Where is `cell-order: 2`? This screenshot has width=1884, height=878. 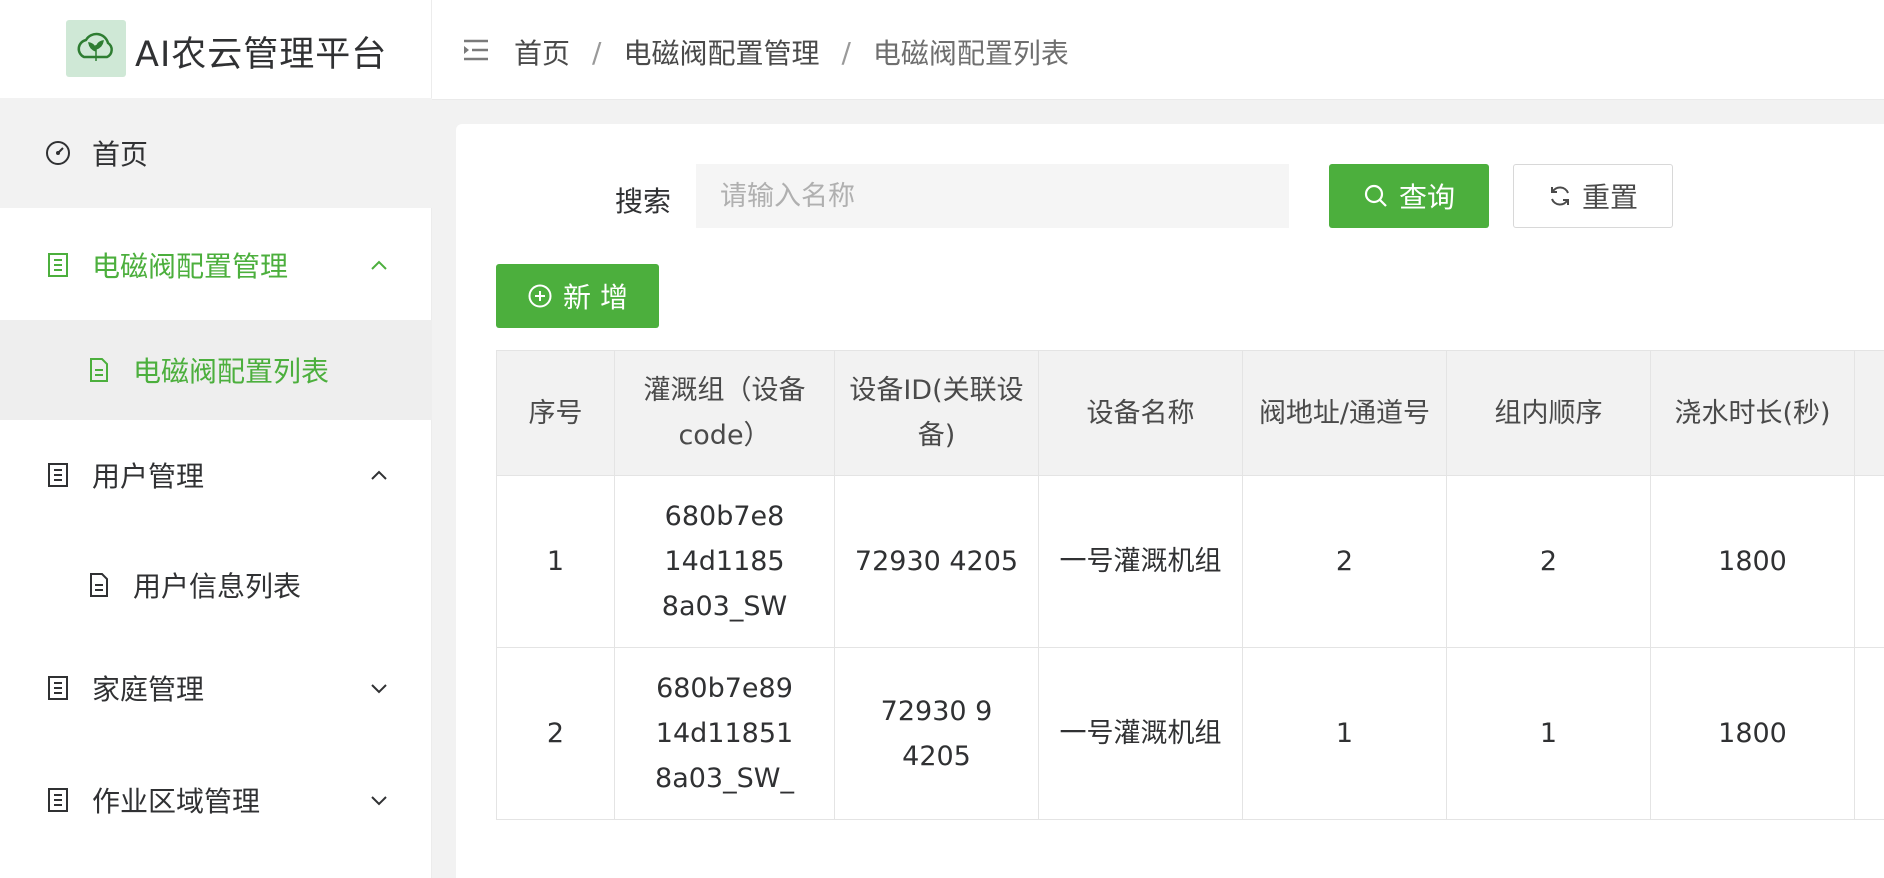 cell-order: 2 is located at coordinates (1548, 561).